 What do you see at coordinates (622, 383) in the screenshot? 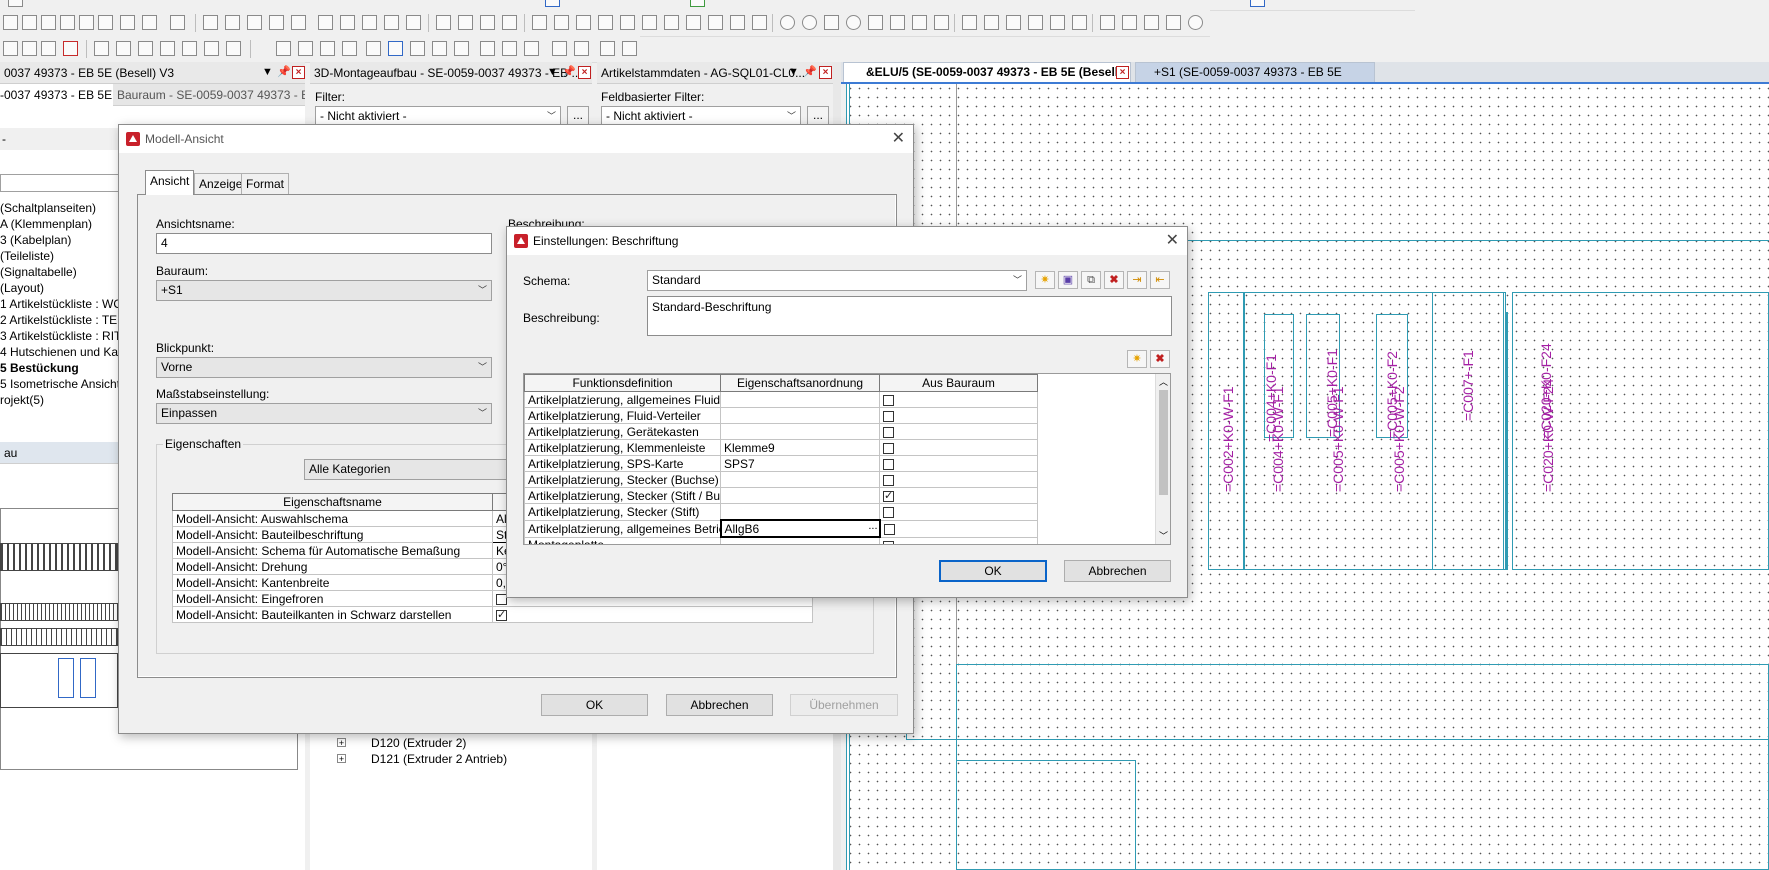
I see `funktionsdefinition-header: Funktionsdefinition` at bounding box center [622, 383].